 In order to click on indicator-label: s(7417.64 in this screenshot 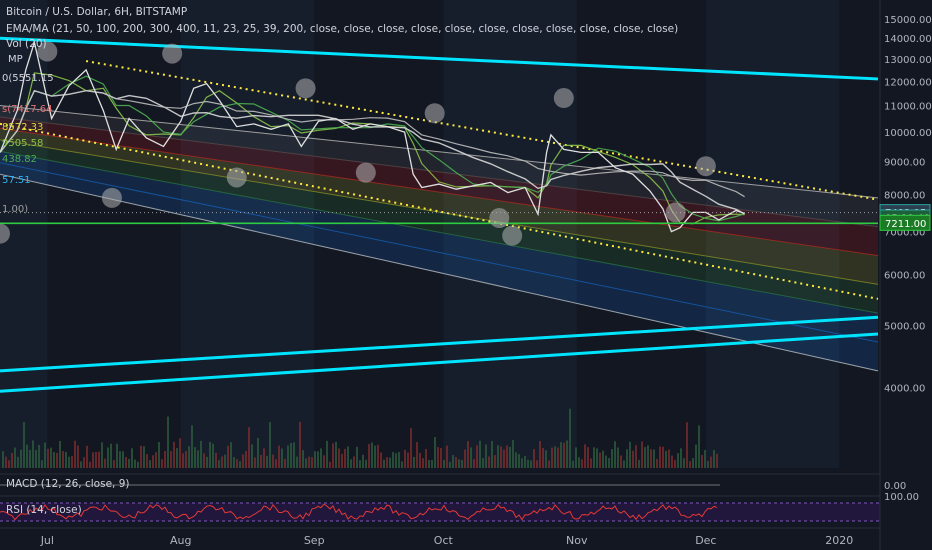, I will do `click(27, 109)`.